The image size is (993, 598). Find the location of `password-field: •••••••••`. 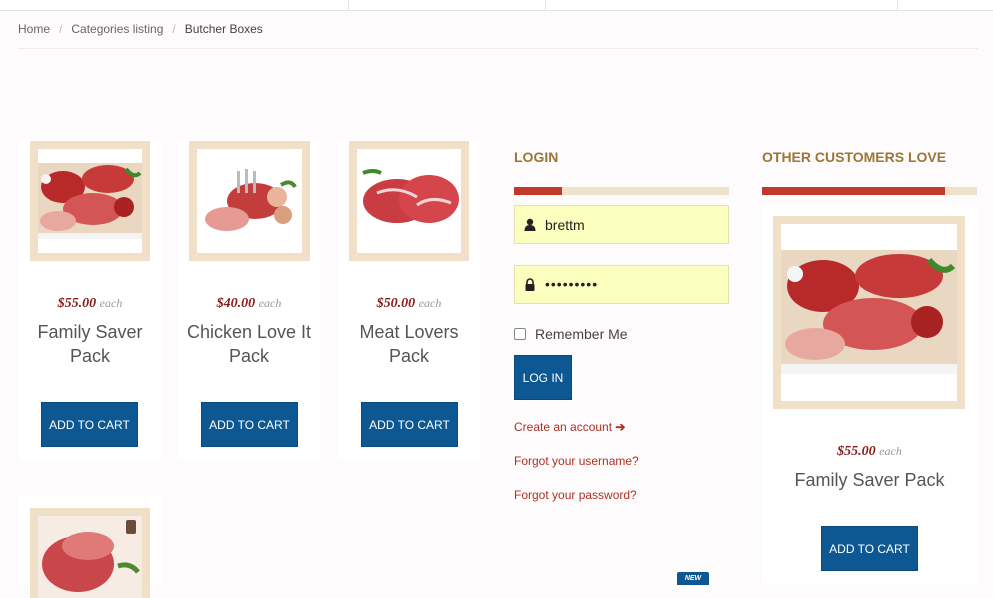

password-field: ••••••••• is located at coordinates (621, 284).